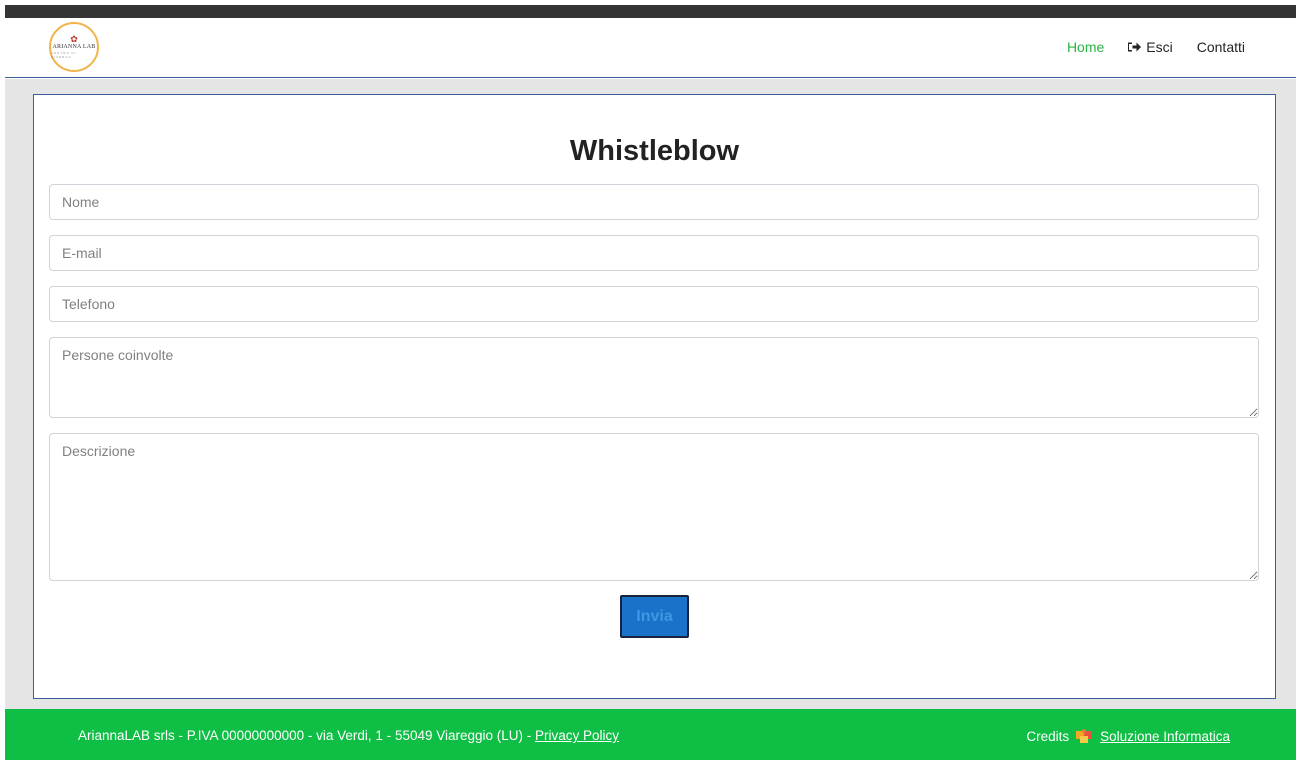  Describe the element at coordinates (654, 377) in the screenshot. I see `people-involved-textarea` at that location.